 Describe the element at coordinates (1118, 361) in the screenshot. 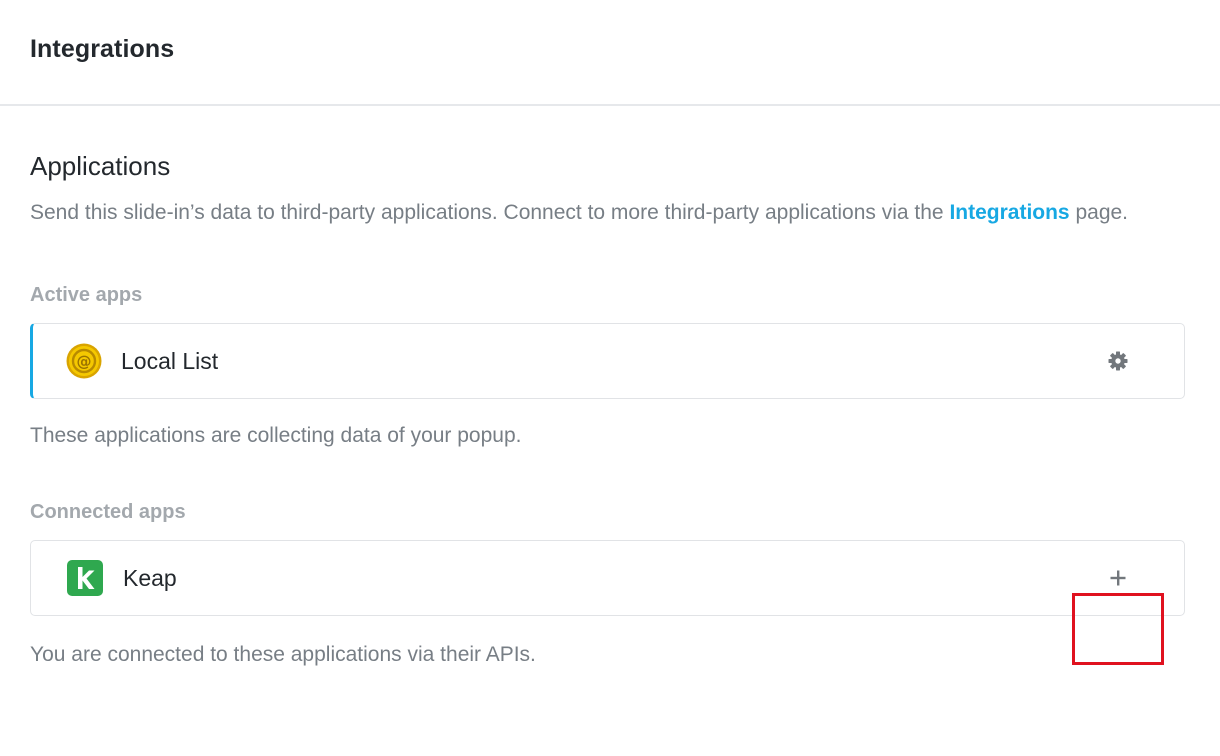

I see `gear-icon` at that location.